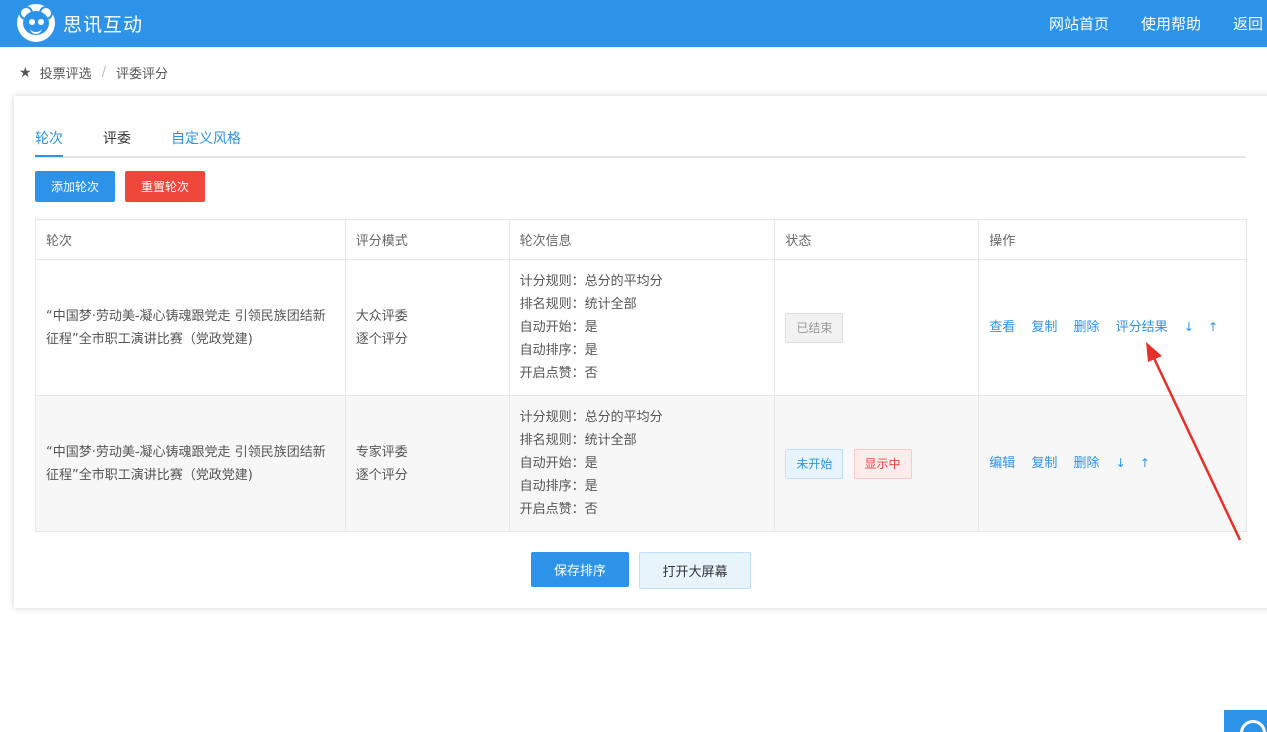 The height and width of the screenshot is (732, 1267). Describe the element at coordinates (814, 327) in the screenshot. I see `status-badge-ended: 已结束` at that location.